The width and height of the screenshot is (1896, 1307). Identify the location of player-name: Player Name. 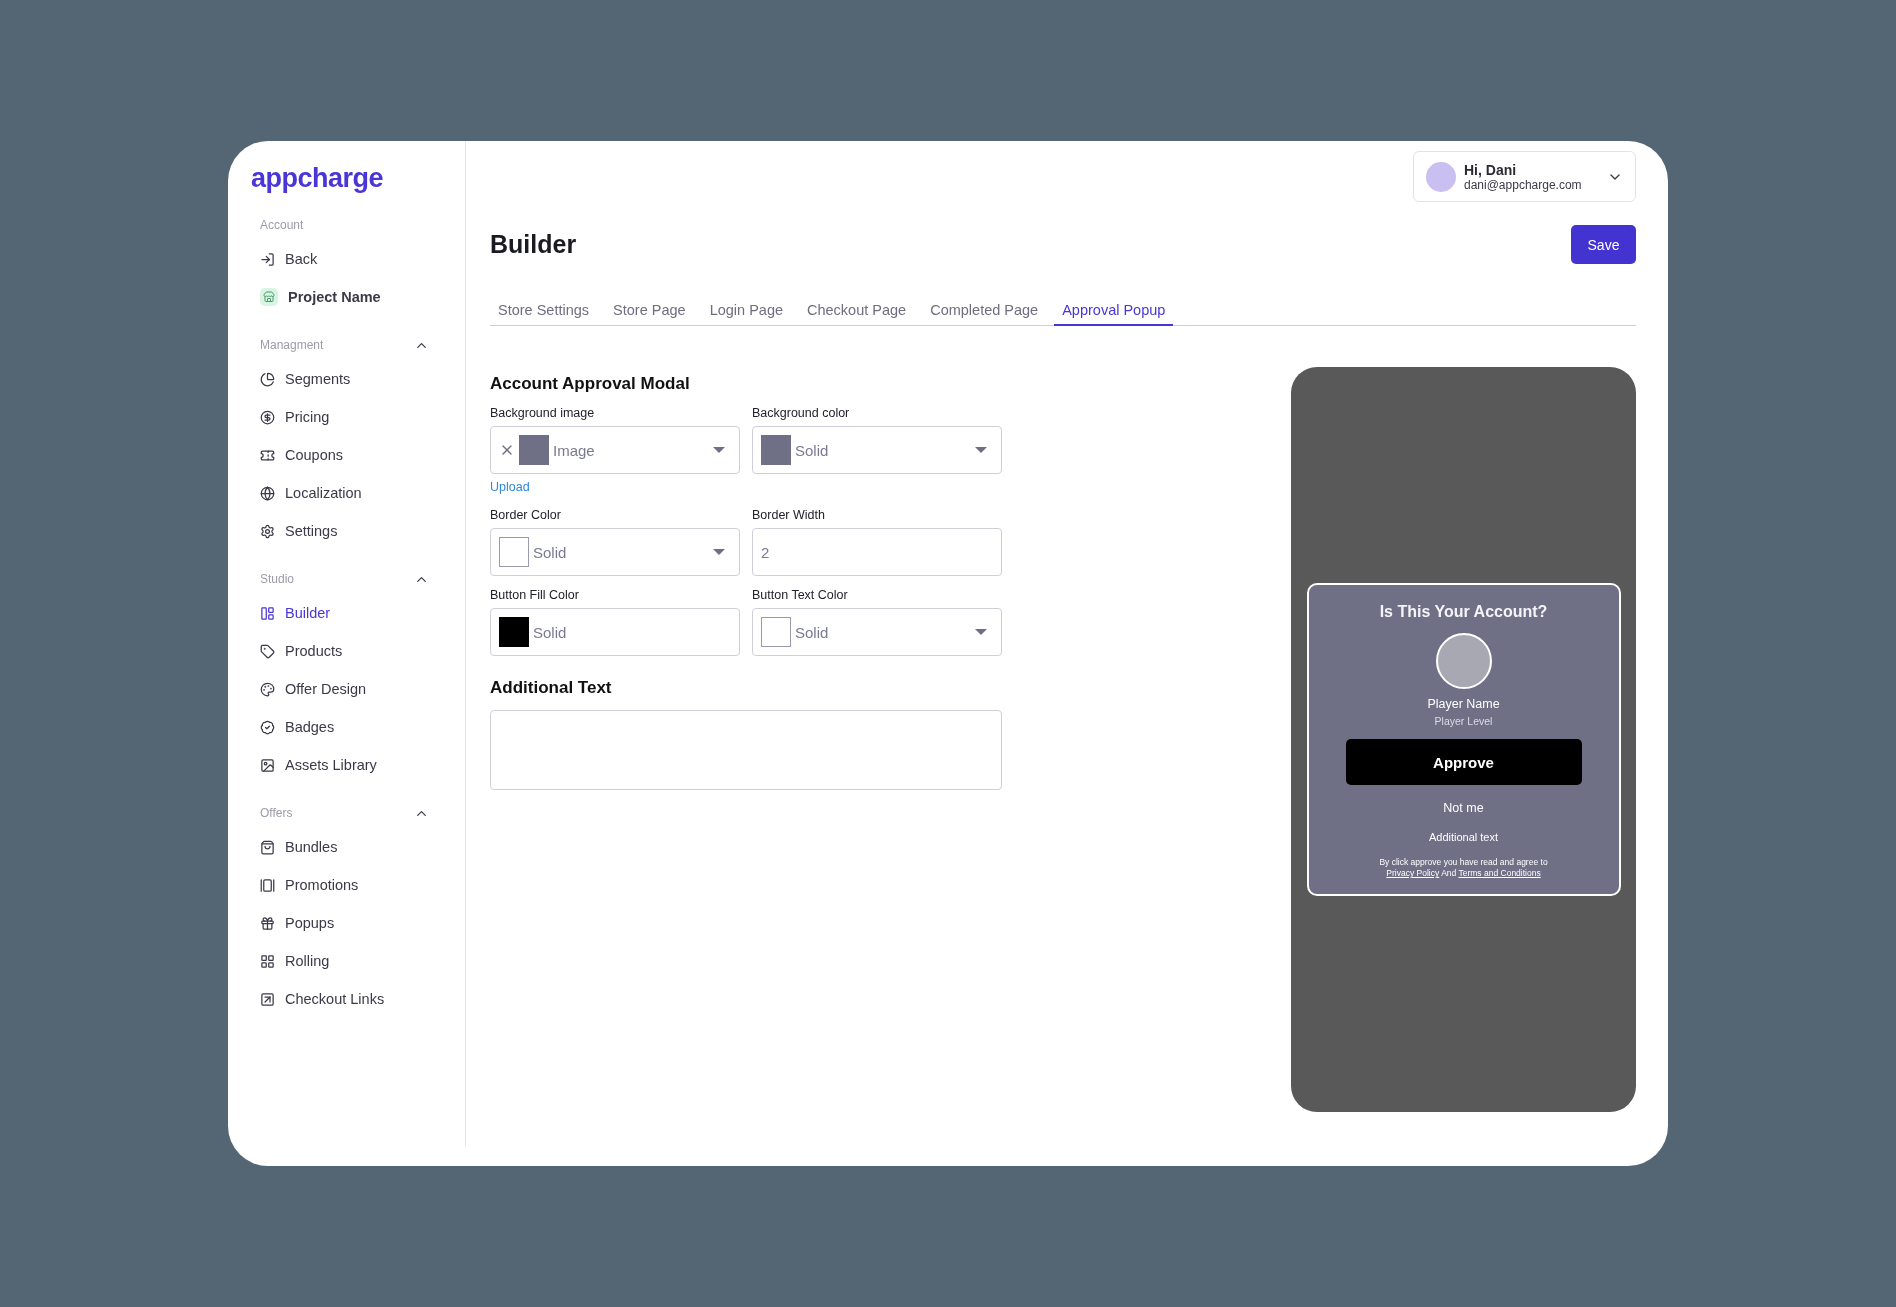
(1463, 704).